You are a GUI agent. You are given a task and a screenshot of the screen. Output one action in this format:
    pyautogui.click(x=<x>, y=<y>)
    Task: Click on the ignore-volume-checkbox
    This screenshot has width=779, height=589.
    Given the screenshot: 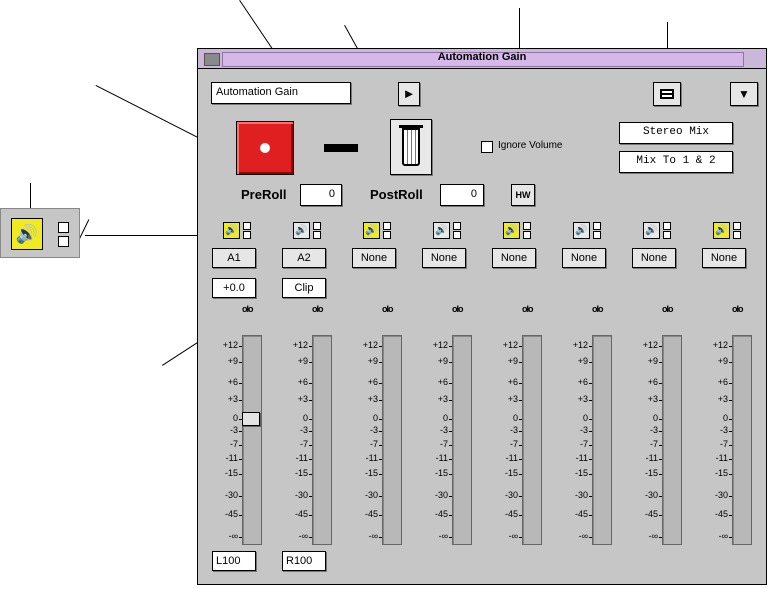 What is the action you would take?
    pyautogui.click(x=487, y=147)
    